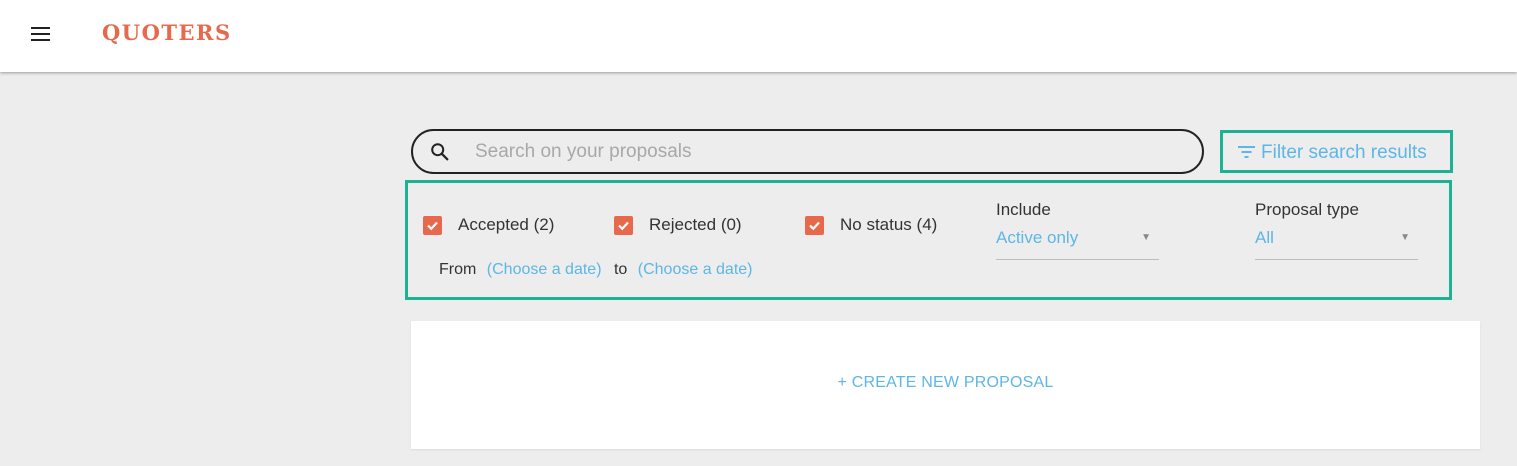  What do you see at coordinates (695, 270) in the screenshot?
I see `date-to-picker: (Choose a date)` at bounding box center [695, 270].